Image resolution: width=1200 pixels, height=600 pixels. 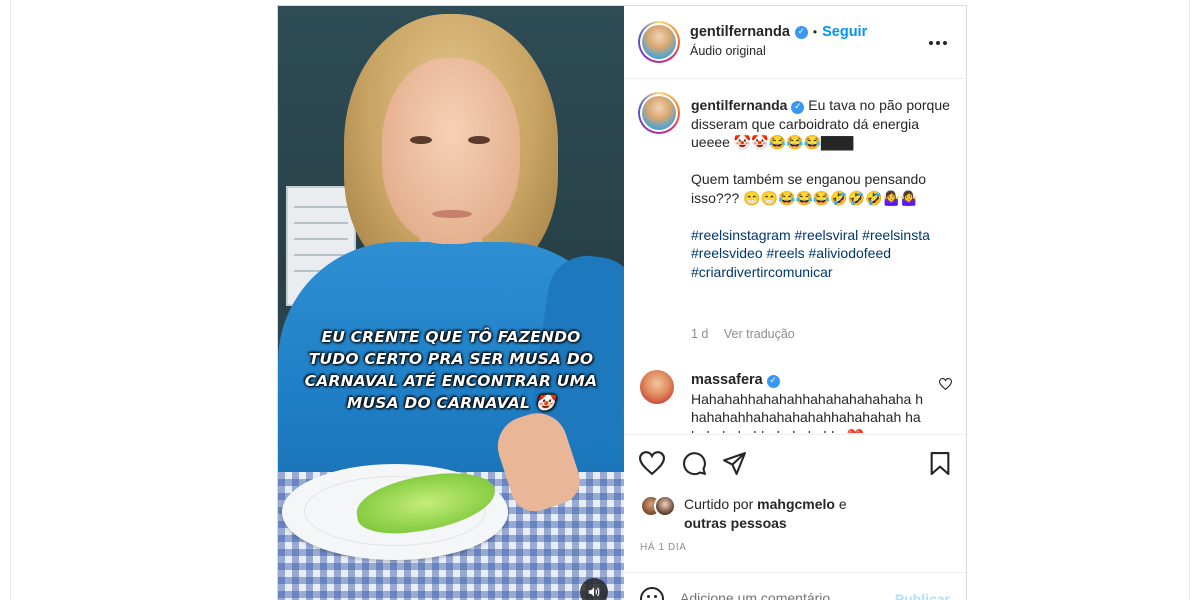 What do you see at coordinates (795, 42) in the screenshot?
I see `post-header: gentilfernanda ✓ • Seguir Áudio original` at bounding box center [795, 42].